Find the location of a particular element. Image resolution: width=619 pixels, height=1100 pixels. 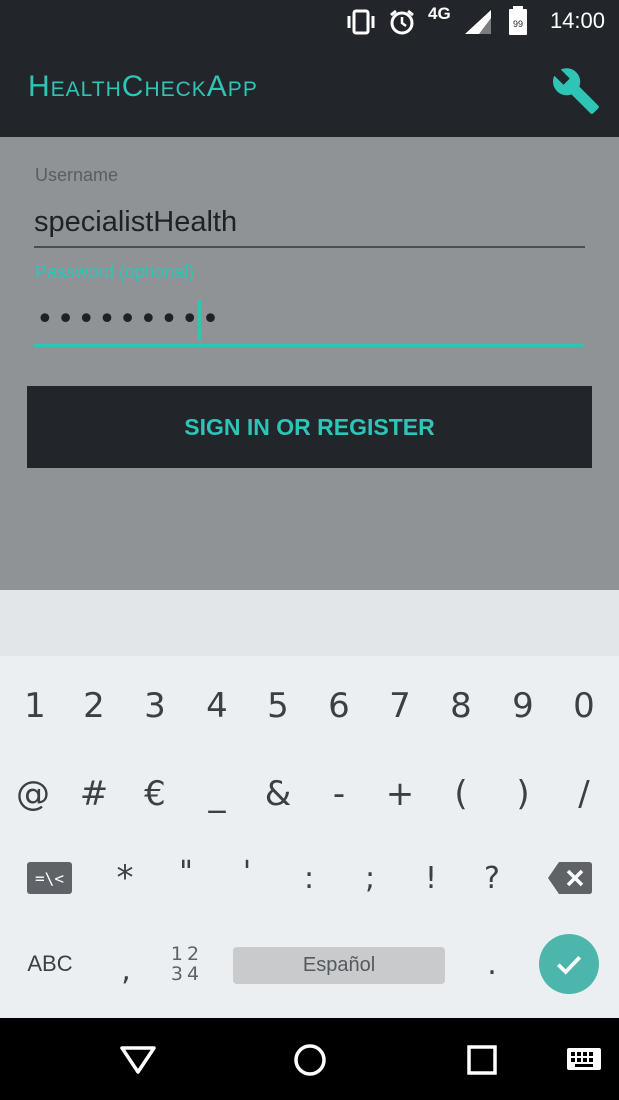

clock: 14:00 is located at coordinates (577, 20).